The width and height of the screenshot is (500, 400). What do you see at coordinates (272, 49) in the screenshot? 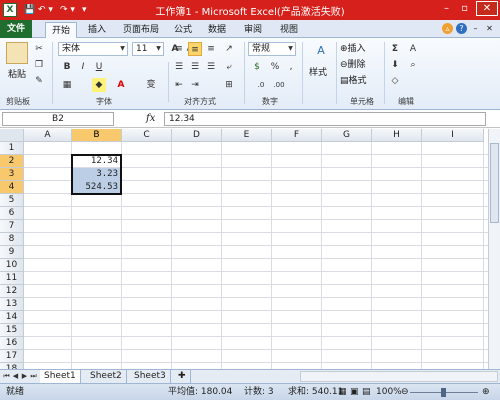
I see `number-format-select: 常规 ▼` at bounding box center [272, 49].